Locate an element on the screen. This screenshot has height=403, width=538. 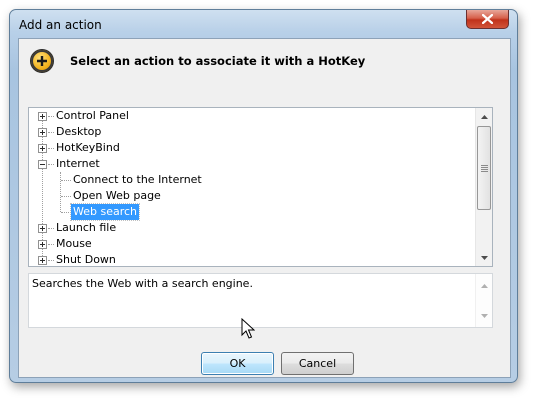
description-box: Searches the Web with a search engine. is located at coordinates (260, 300).